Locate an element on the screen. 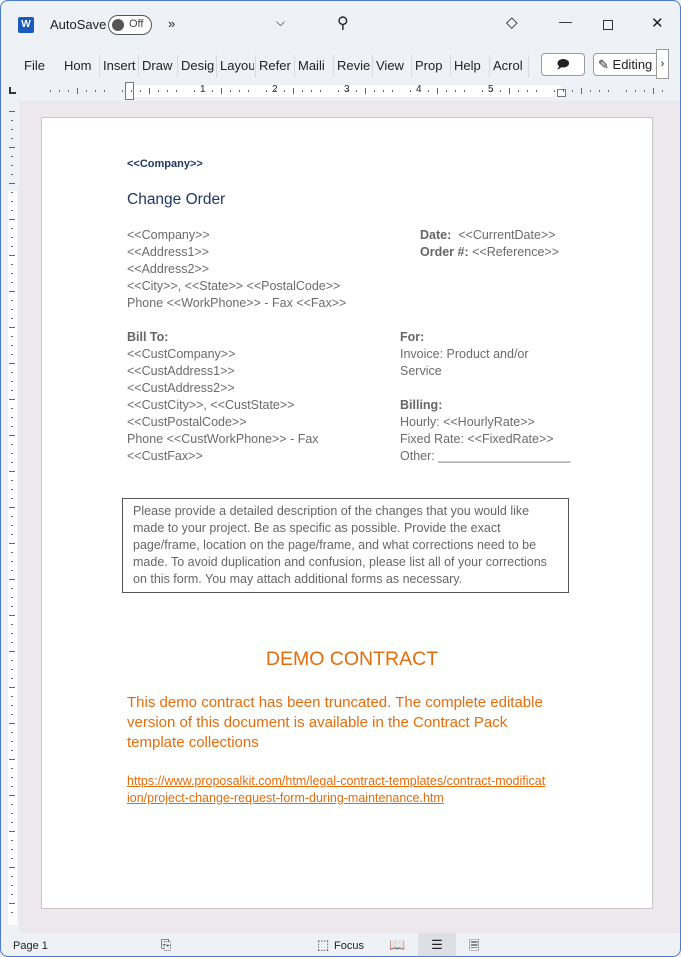 Image resolution: width=681 pixels, height=957 pixels. editing-mode-button: ✎ Editing is located at coordinates (628, 64).